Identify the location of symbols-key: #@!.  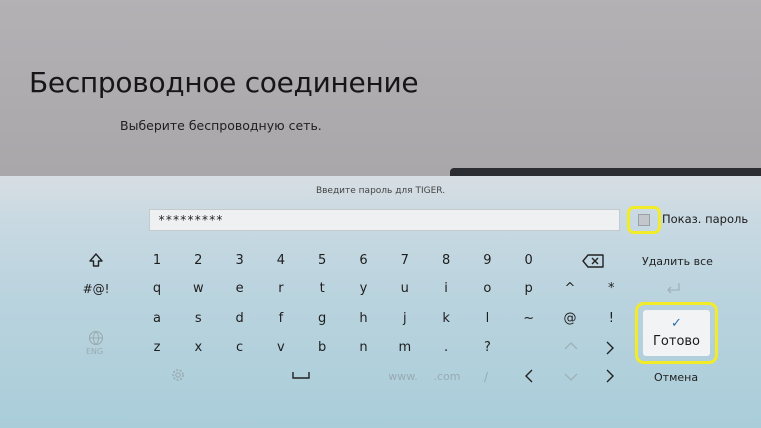
(96, 289).